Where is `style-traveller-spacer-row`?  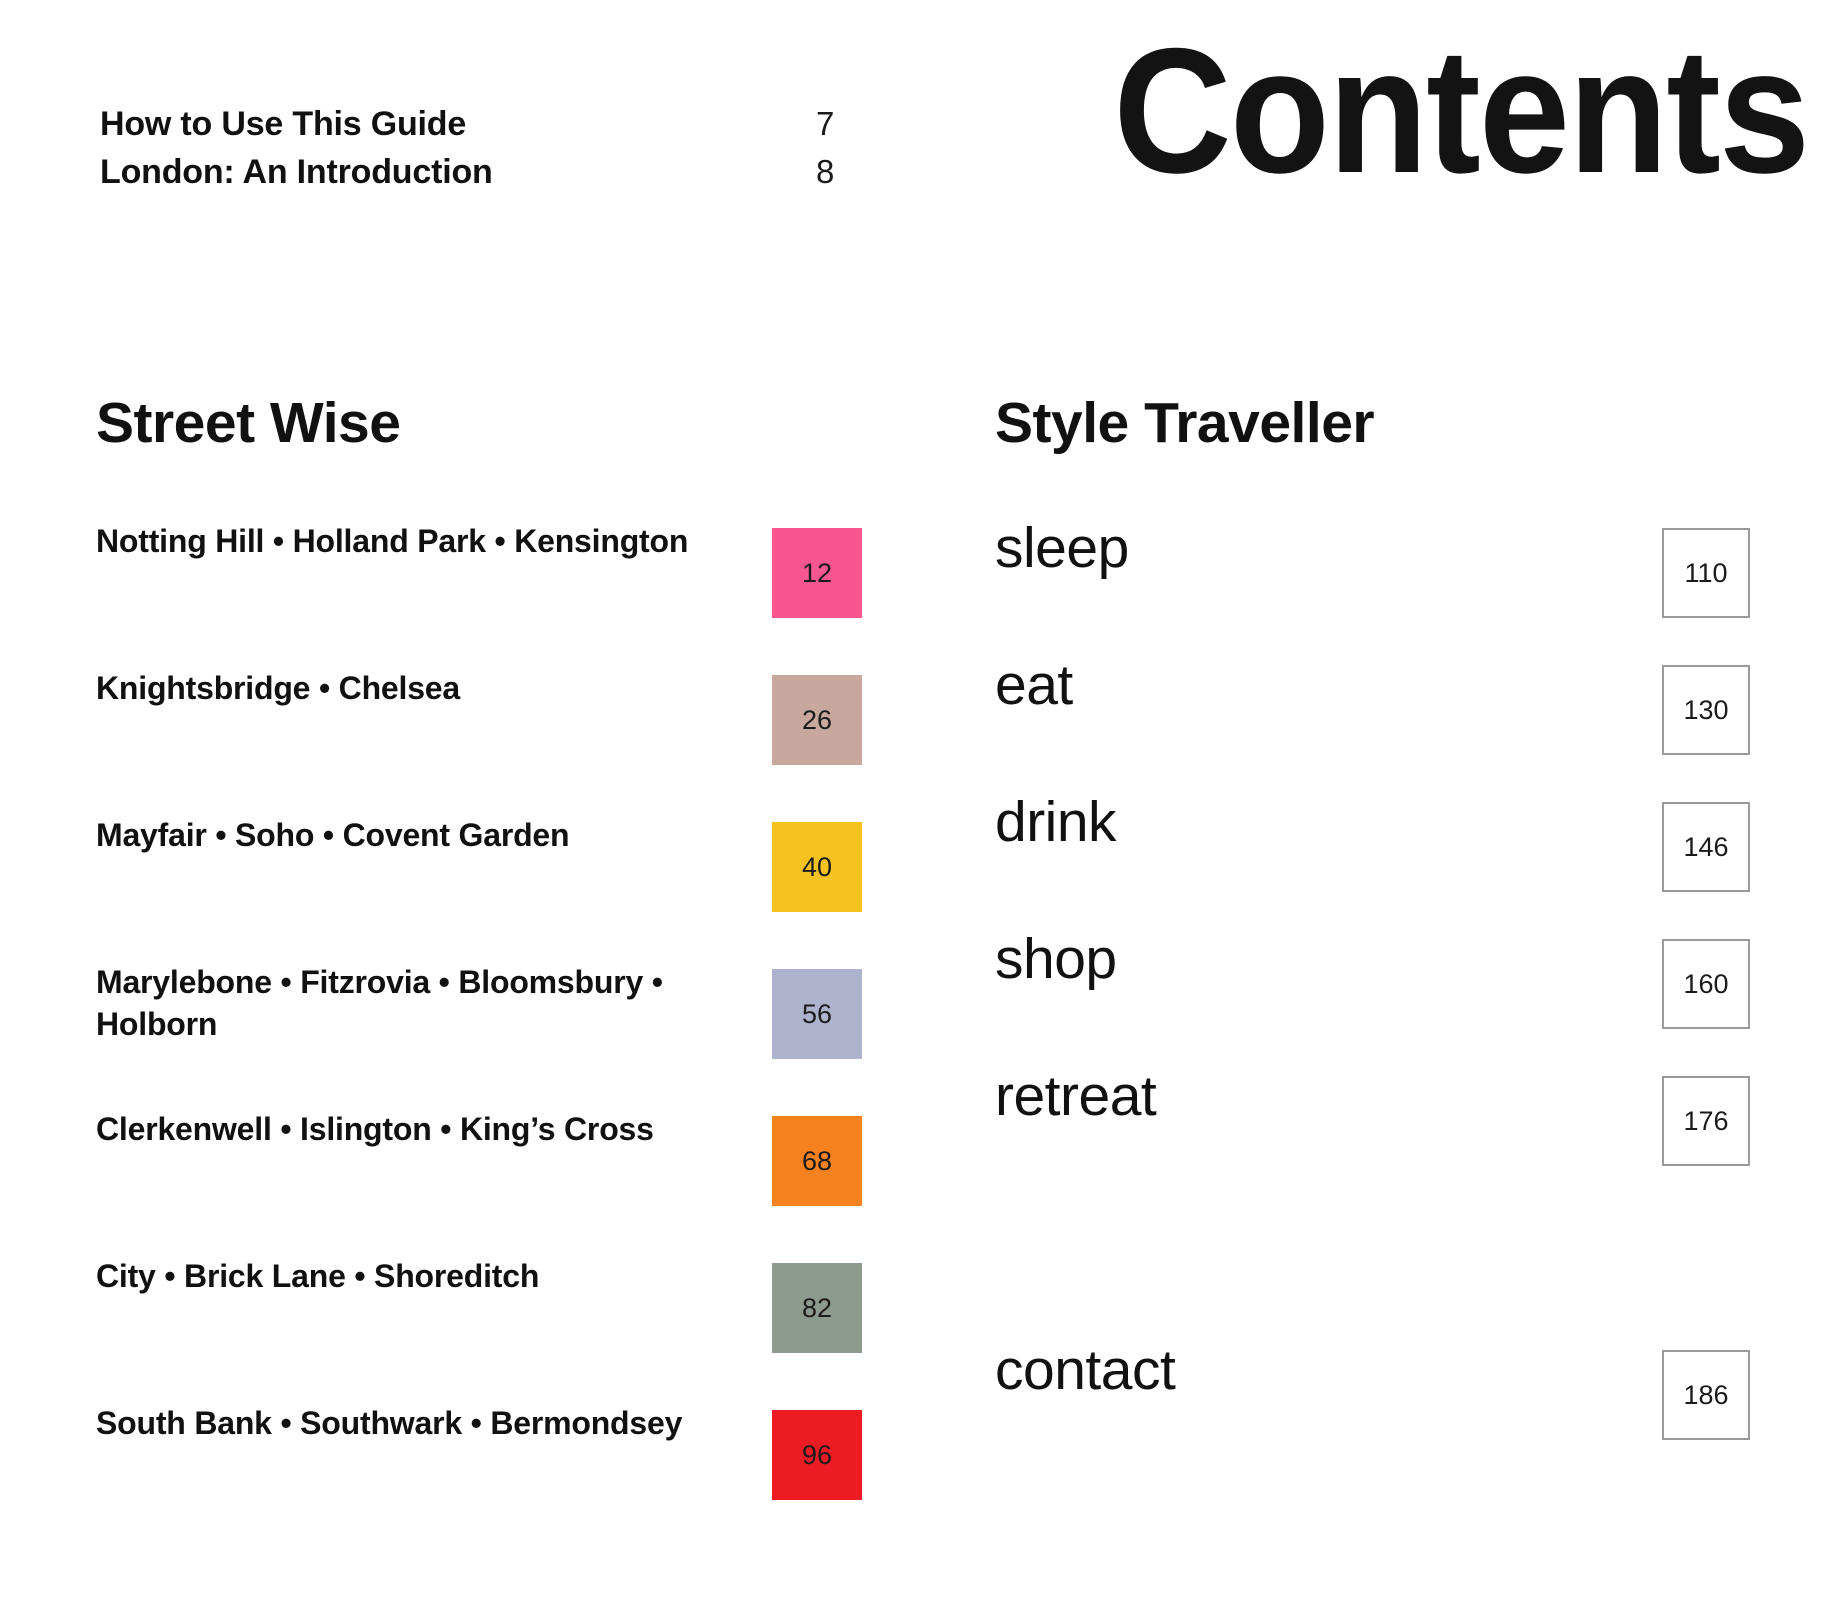 style-traveller-spacer-row is located at coordinates (1375, 1273).